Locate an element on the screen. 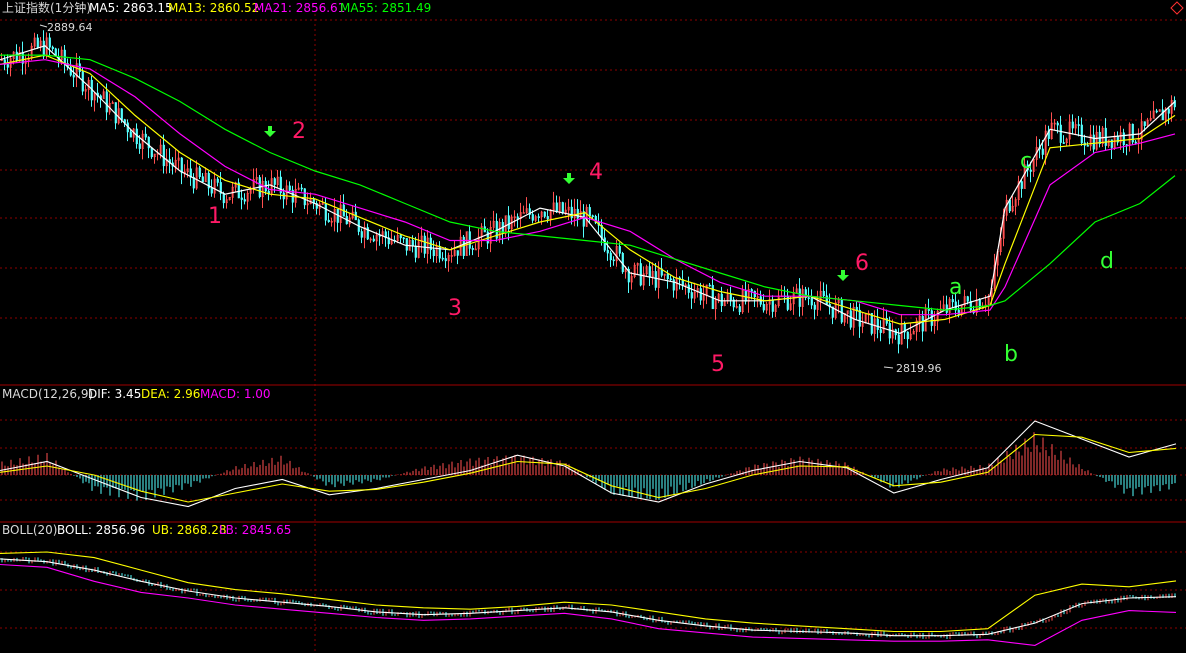 The image size is (1186, 653). annotation-2: 2 is located at coordinates (299, 131).